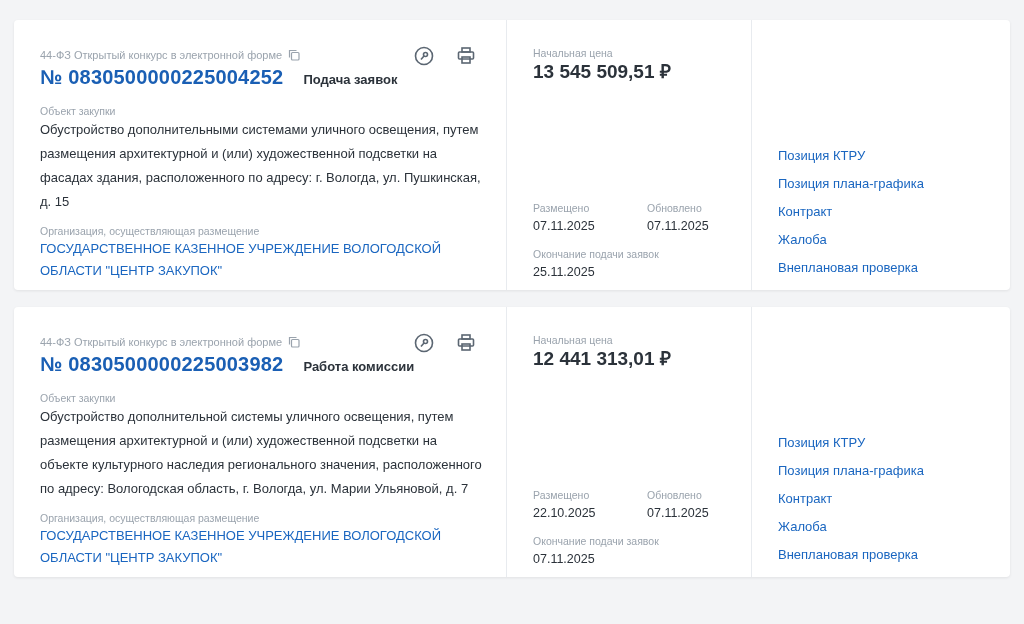  I want to click on tender-status: Работа комиссии, so click(359, 367).